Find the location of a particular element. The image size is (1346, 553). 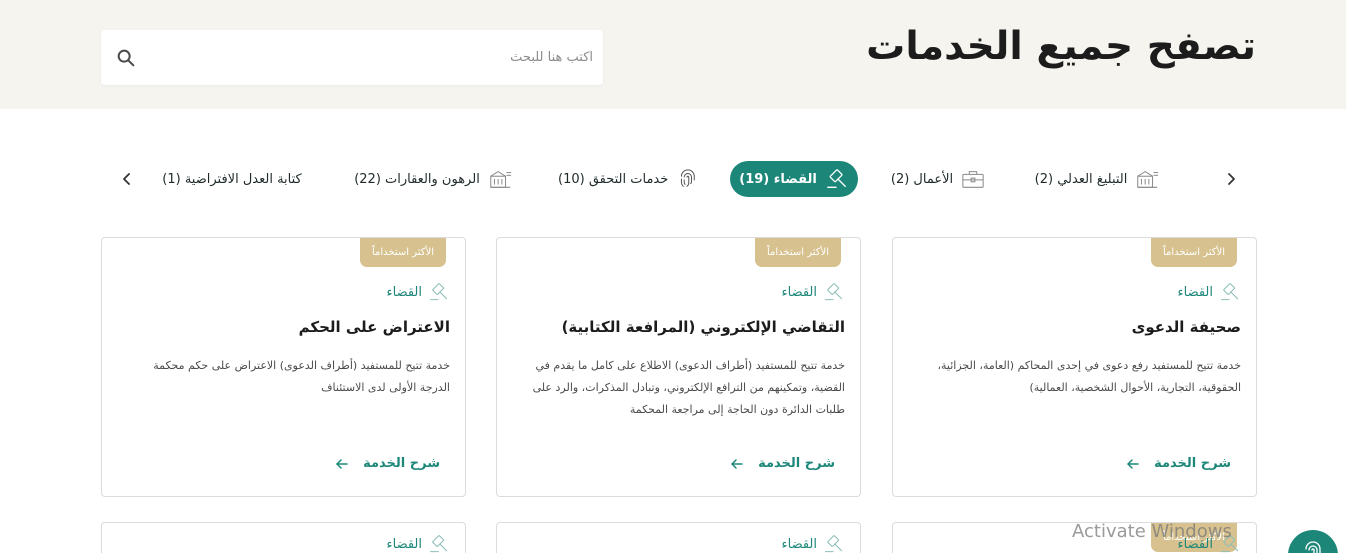

page-title: تصفح جميع الخدمات is located at coordinates (1061, 46).